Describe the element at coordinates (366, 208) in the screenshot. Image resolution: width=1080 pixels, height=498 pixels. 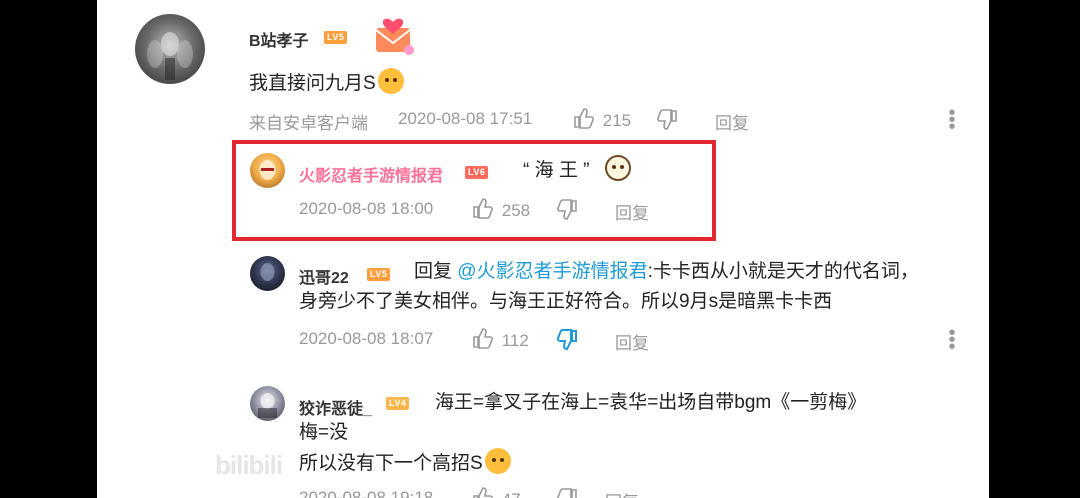
I see `reply-time: 2020-08-08 18:00` at that location.